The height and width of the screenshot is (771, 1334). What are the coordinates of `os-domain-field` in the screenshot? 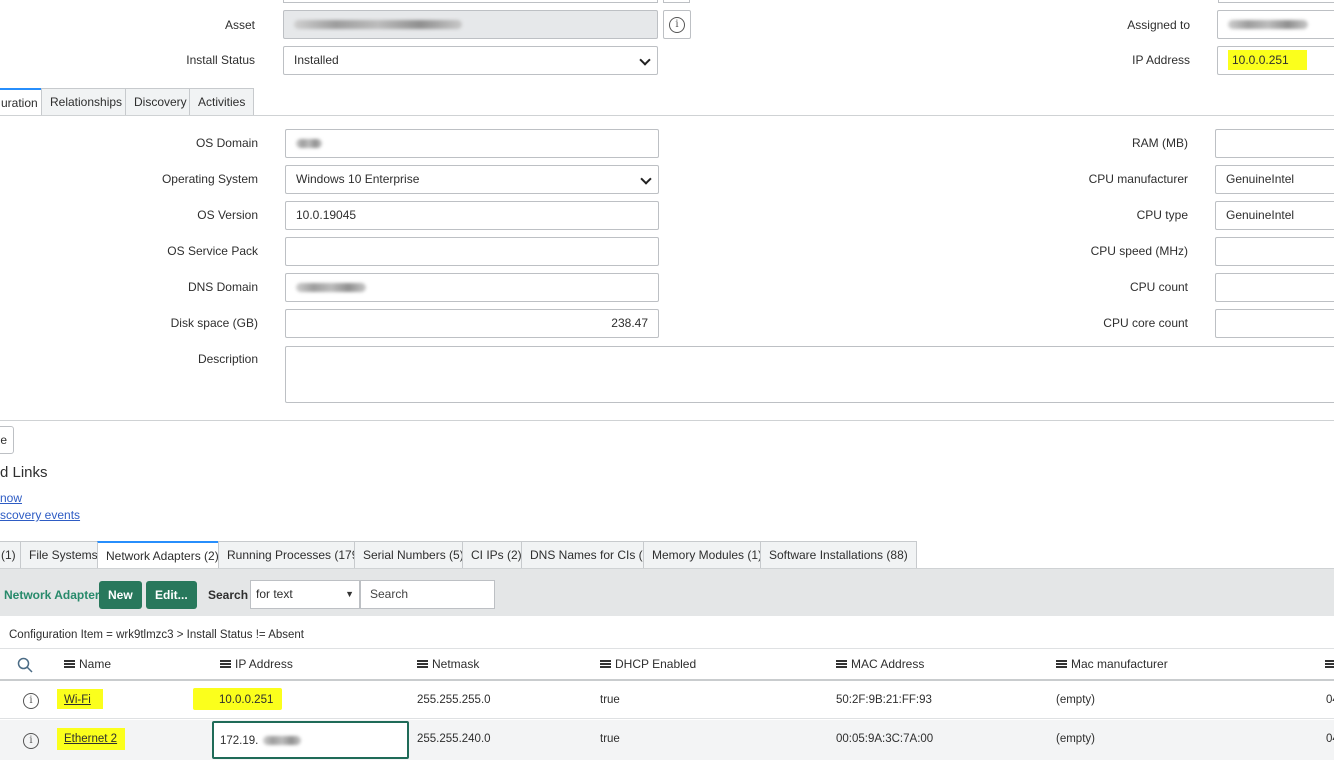 It's located at (472, 143).